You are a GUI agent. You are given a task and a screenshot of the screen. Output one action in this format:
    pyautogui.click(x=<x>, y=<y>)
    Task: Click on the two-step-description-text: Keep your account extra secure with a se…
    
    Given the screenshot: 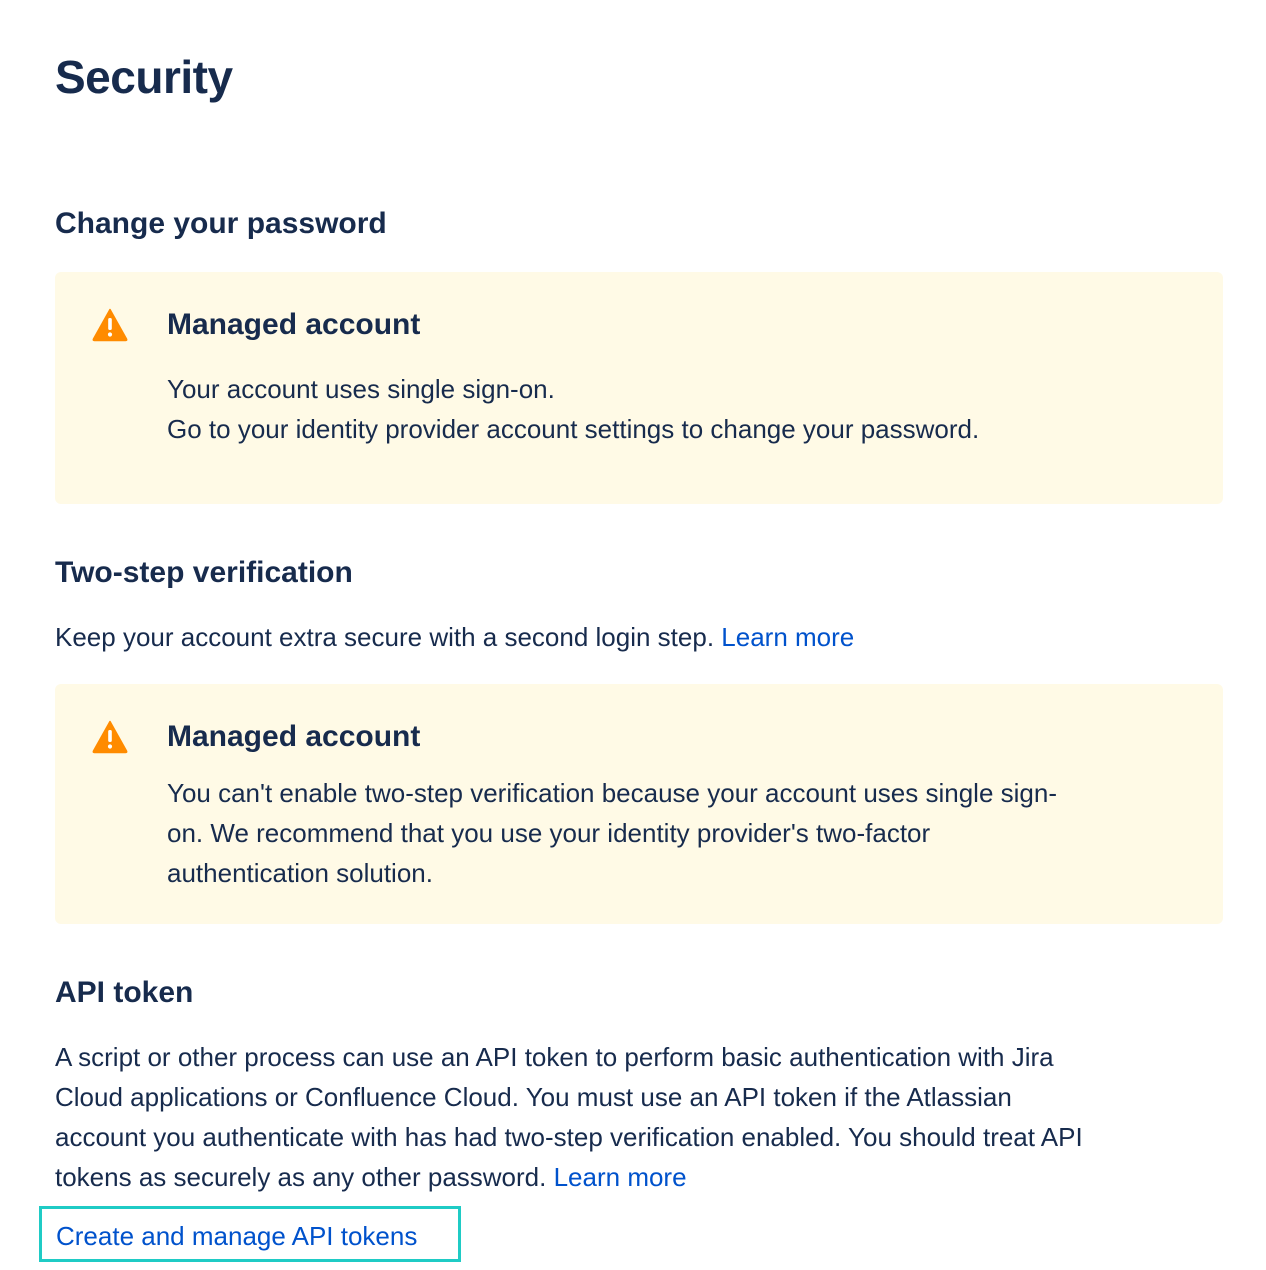 What is the action you would take?
    pyautogui.click(x=385, y=637)
    